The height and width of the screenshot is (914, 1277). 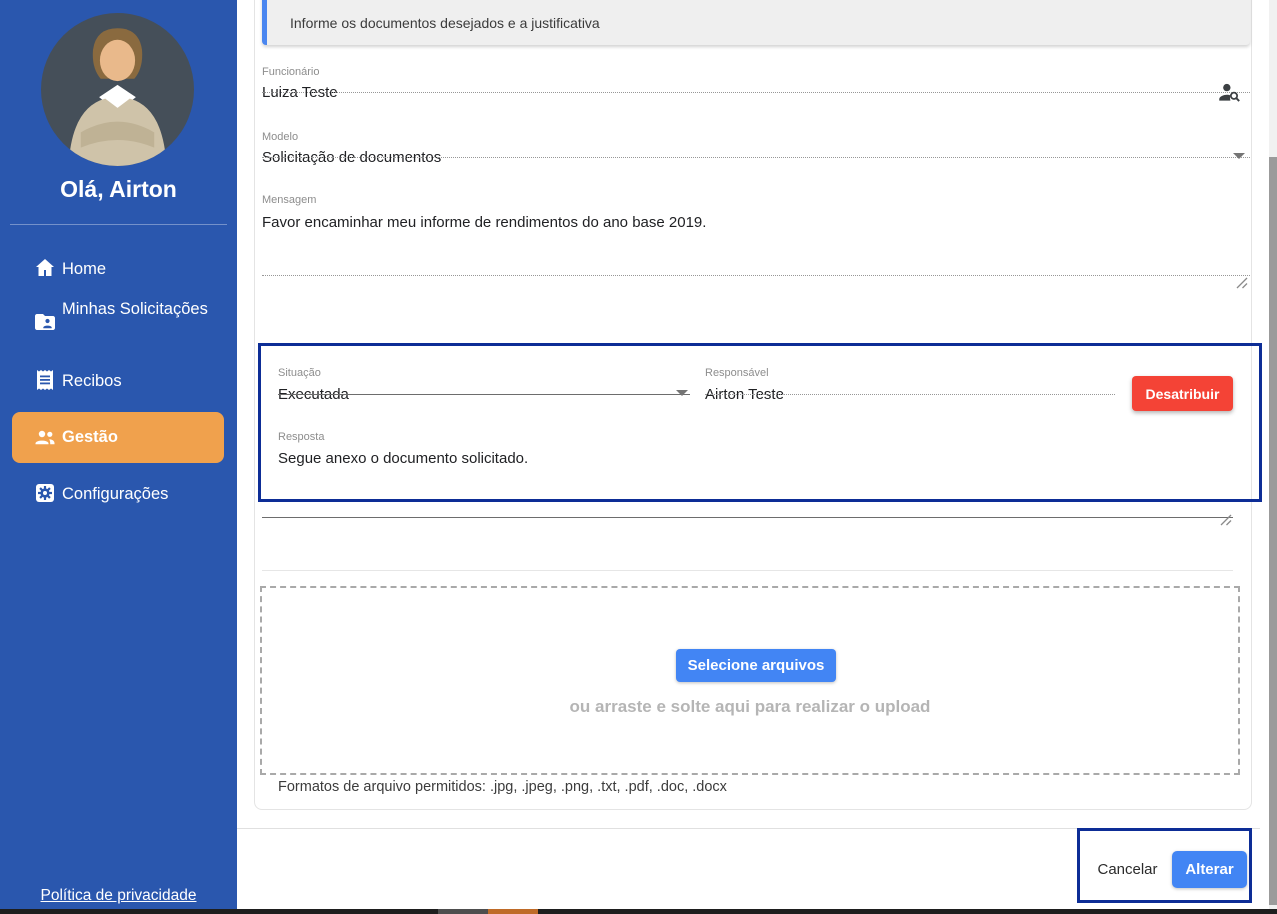 What do you see at coordinates (484, 394) in the screenshot?
I see `situacao-underline` at bounding box center [484, 394].